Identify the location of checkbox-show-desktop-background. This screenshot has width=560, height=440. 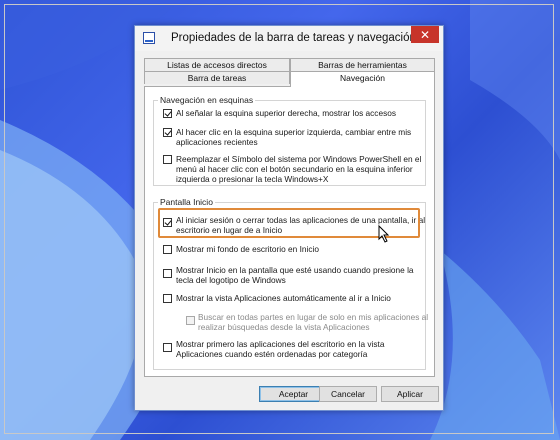
(167, 249).